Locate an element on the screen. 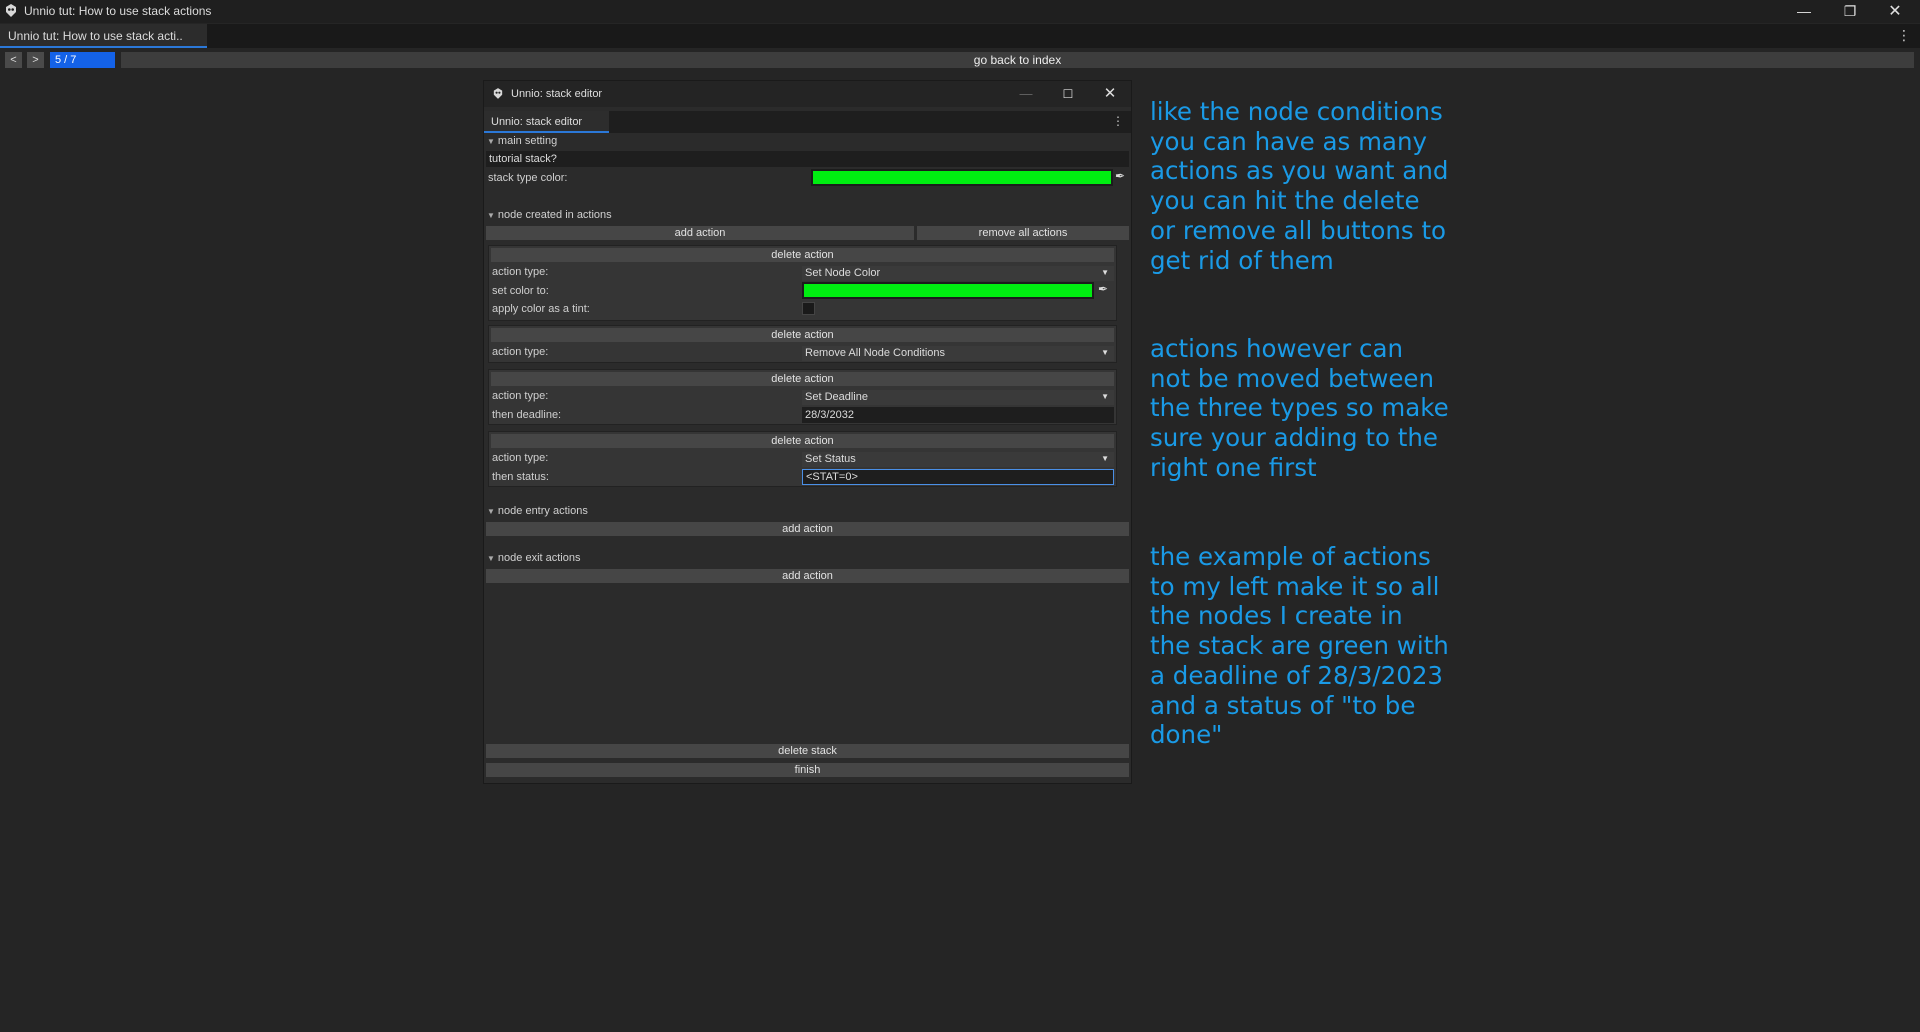 This screenshot has height=1032, width=1920. tab-stack-editor: Unnio: stack editor is located at coordinates (546, 122).